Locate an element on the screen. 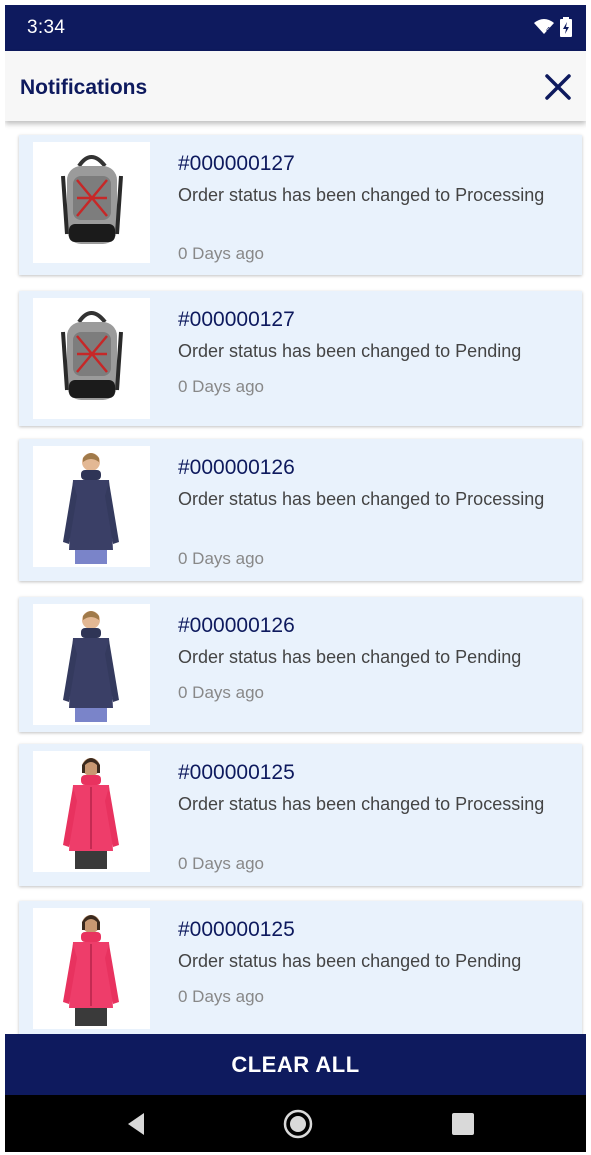  clear-all-label: CLEAR ALL is located at coordinates (295, 1064).